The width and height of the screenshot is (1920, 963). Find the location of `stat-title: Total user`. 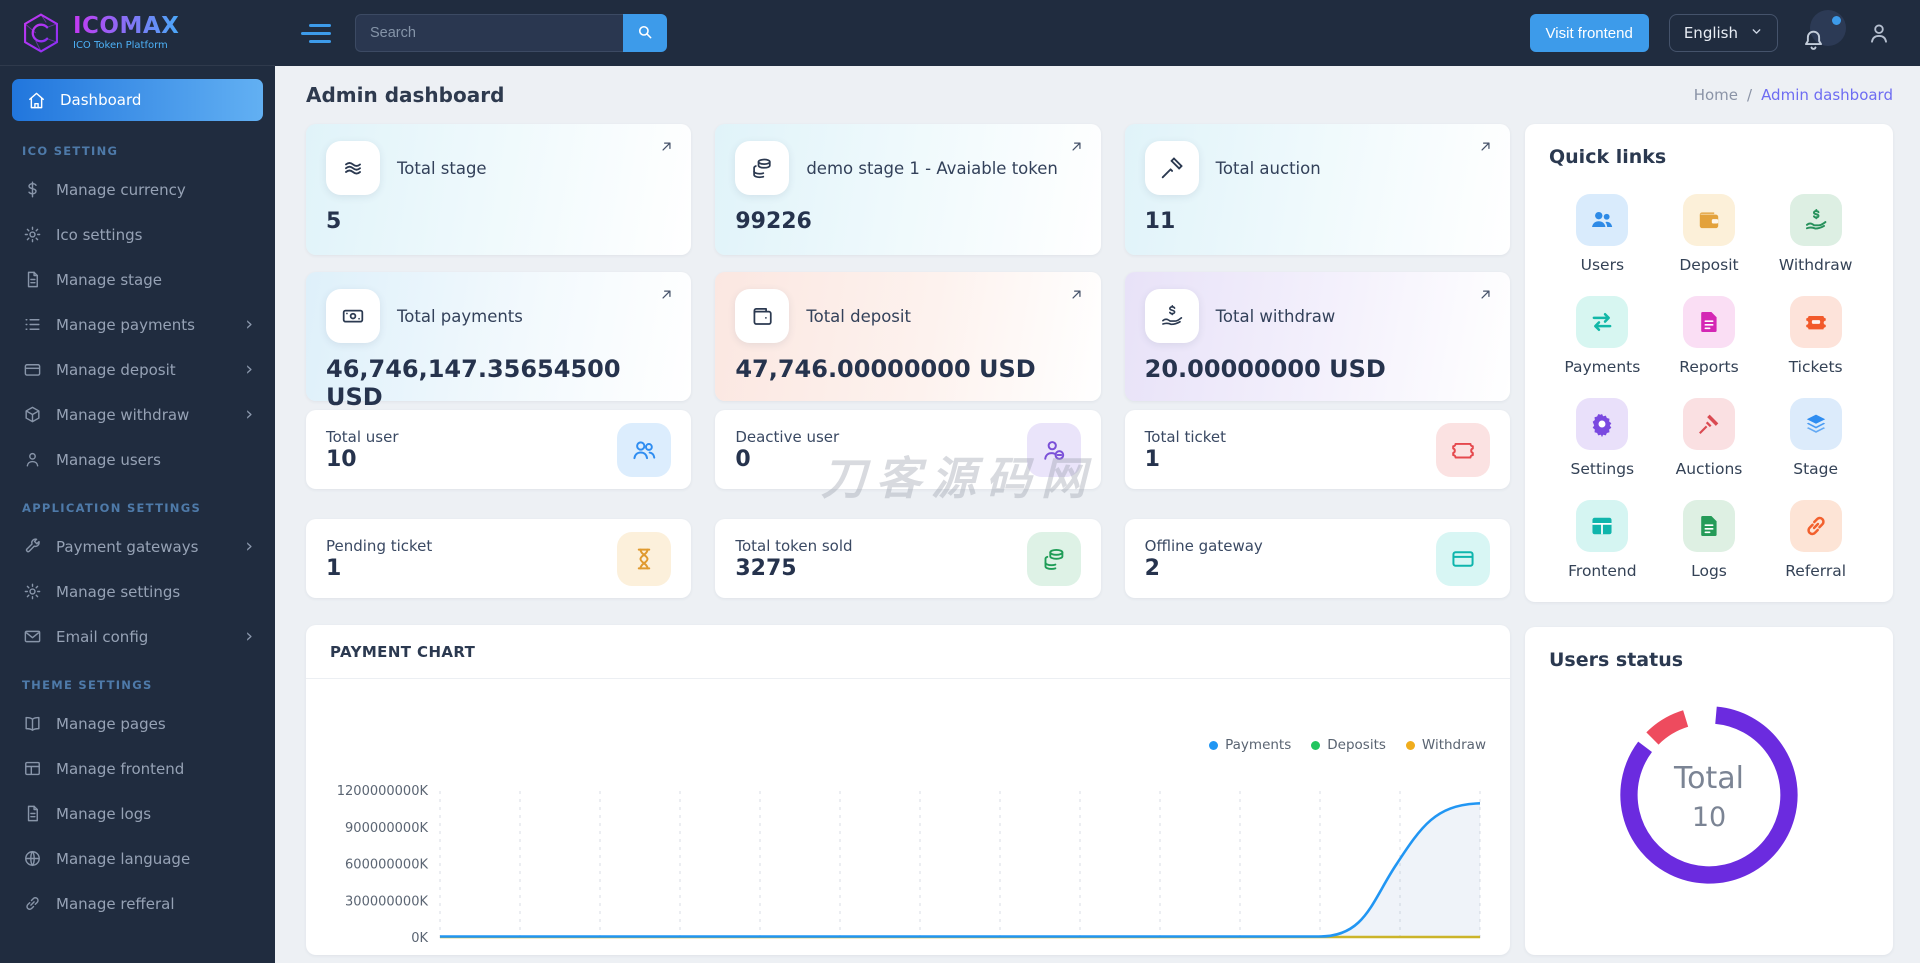

stat-title: Total user is located at coordinates (362, 436).